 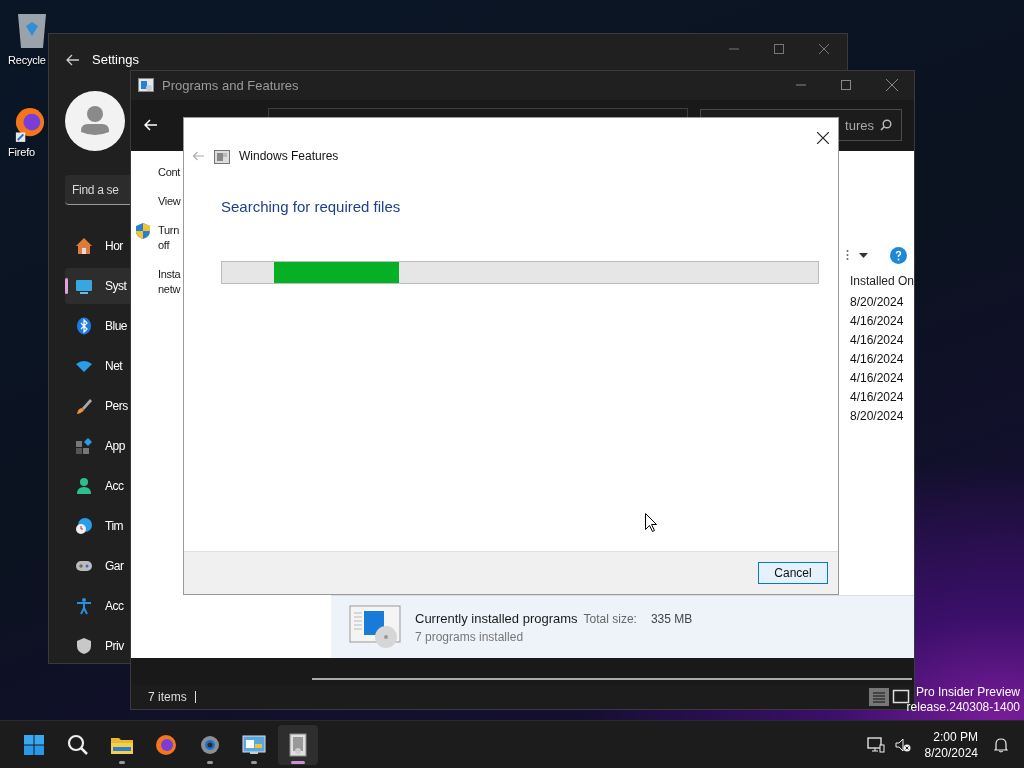 What do you see at coordinates (170, 238) in the screenshot?
I see `sidebar-link: Turn off` at bounding box center [170, 238].